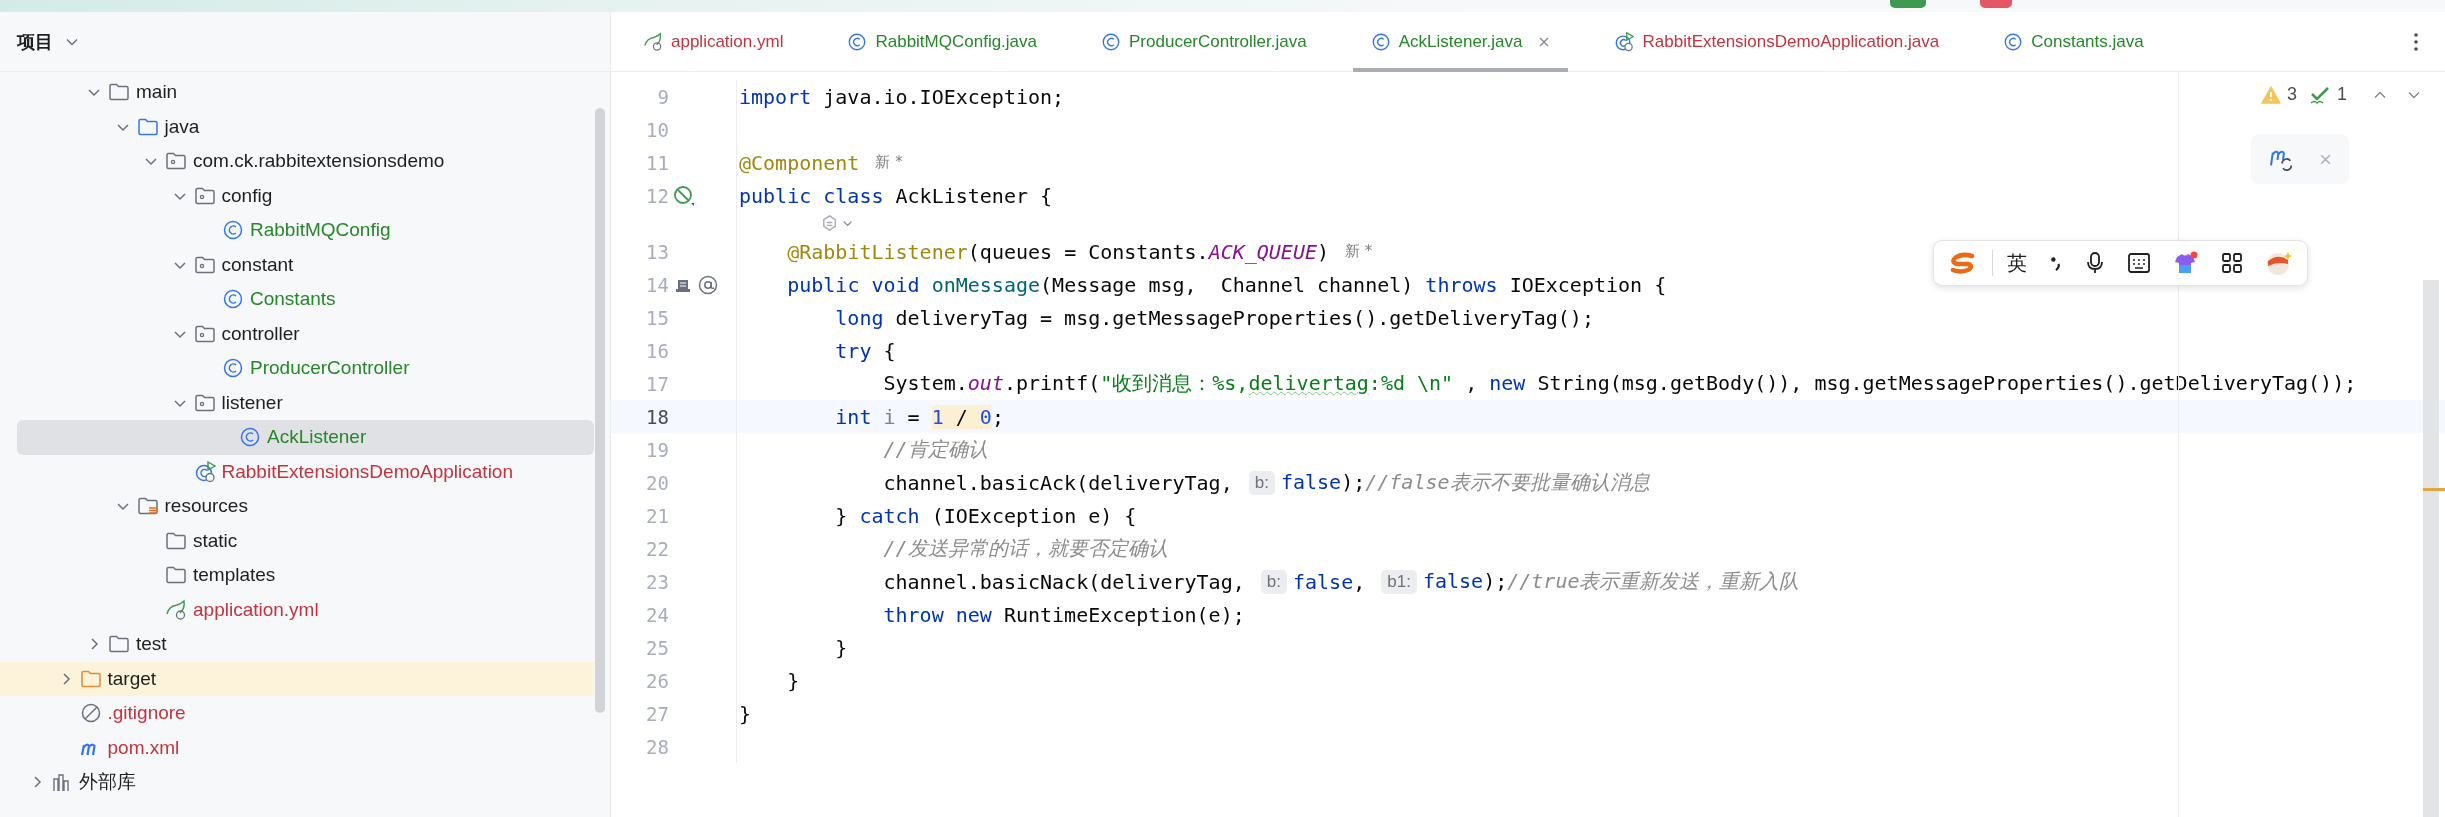 The height and width of the screenshot is (817, 2445). What do you see at coordinates (2320, 94) in the screenshot?
I see `check-icon` at bounding box center [2320, 94].